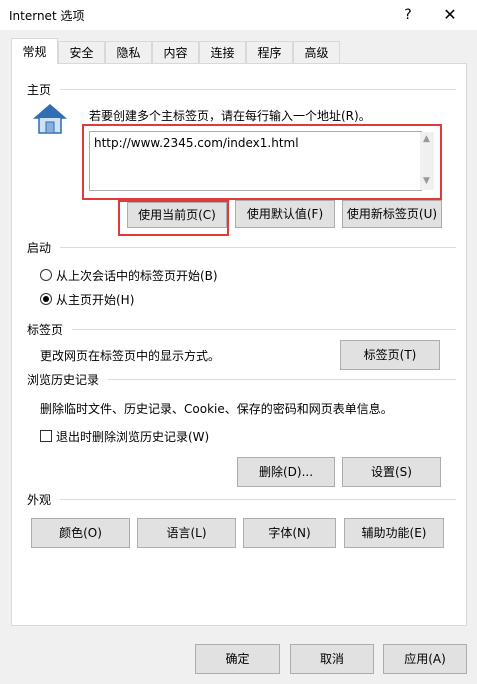 Image resolution: width=477 pixels, height=684 pixels. Describe the element at coordinates (264, 329) in the screenshot. I see `tabs-separator` at that location.